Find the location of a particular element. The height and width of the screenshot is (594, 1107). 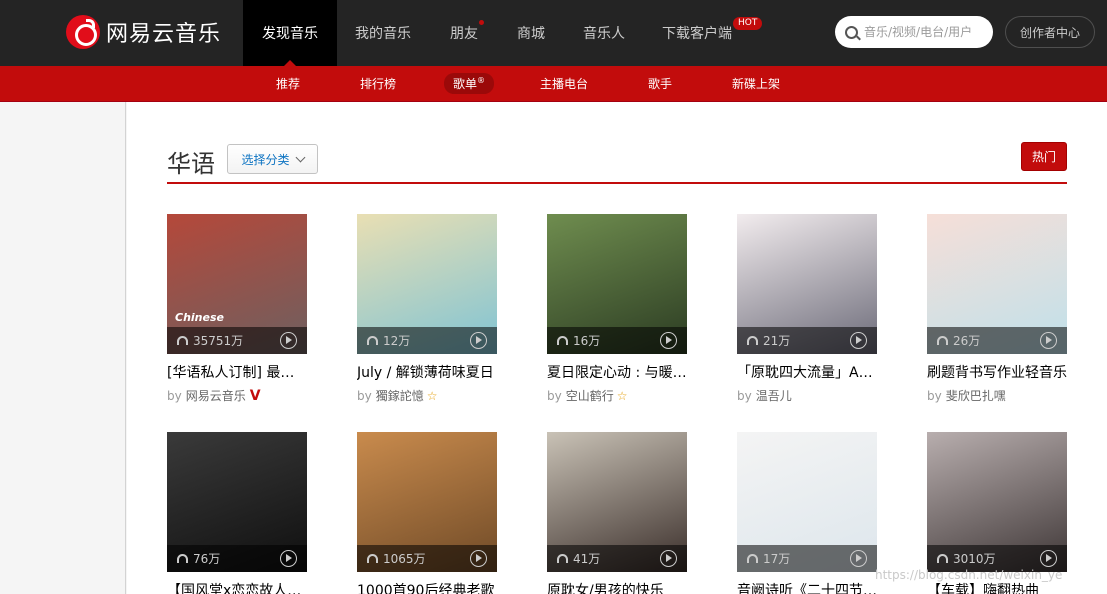

playlist-creator: by 空山鹤行 ☆ is located at coordinates (617, 396).